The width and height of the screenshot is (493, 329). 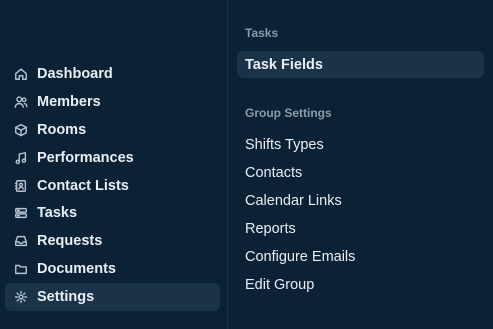 I want to click on menu-item-task-fields: Task Fields, so click(x=360, y=64).